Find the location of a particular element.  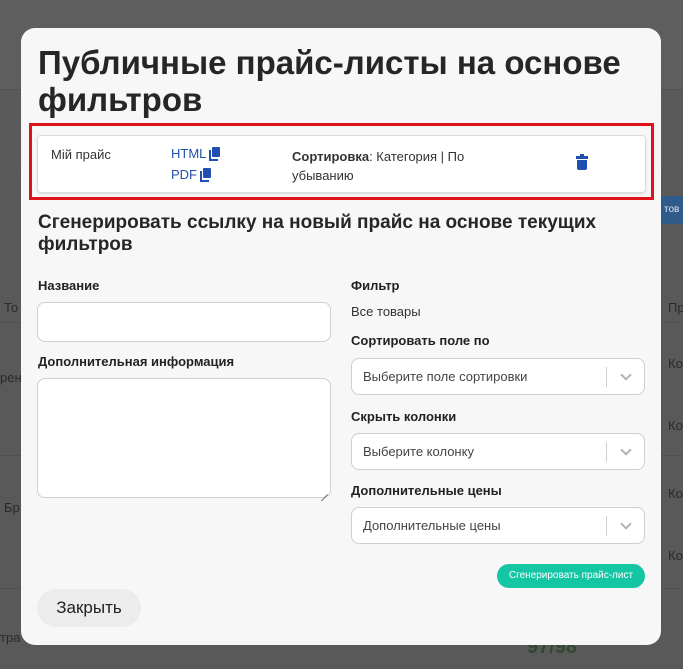

price-list-sort: Сортировка: Категория | По убыванию is located at coordinates (392, 166).